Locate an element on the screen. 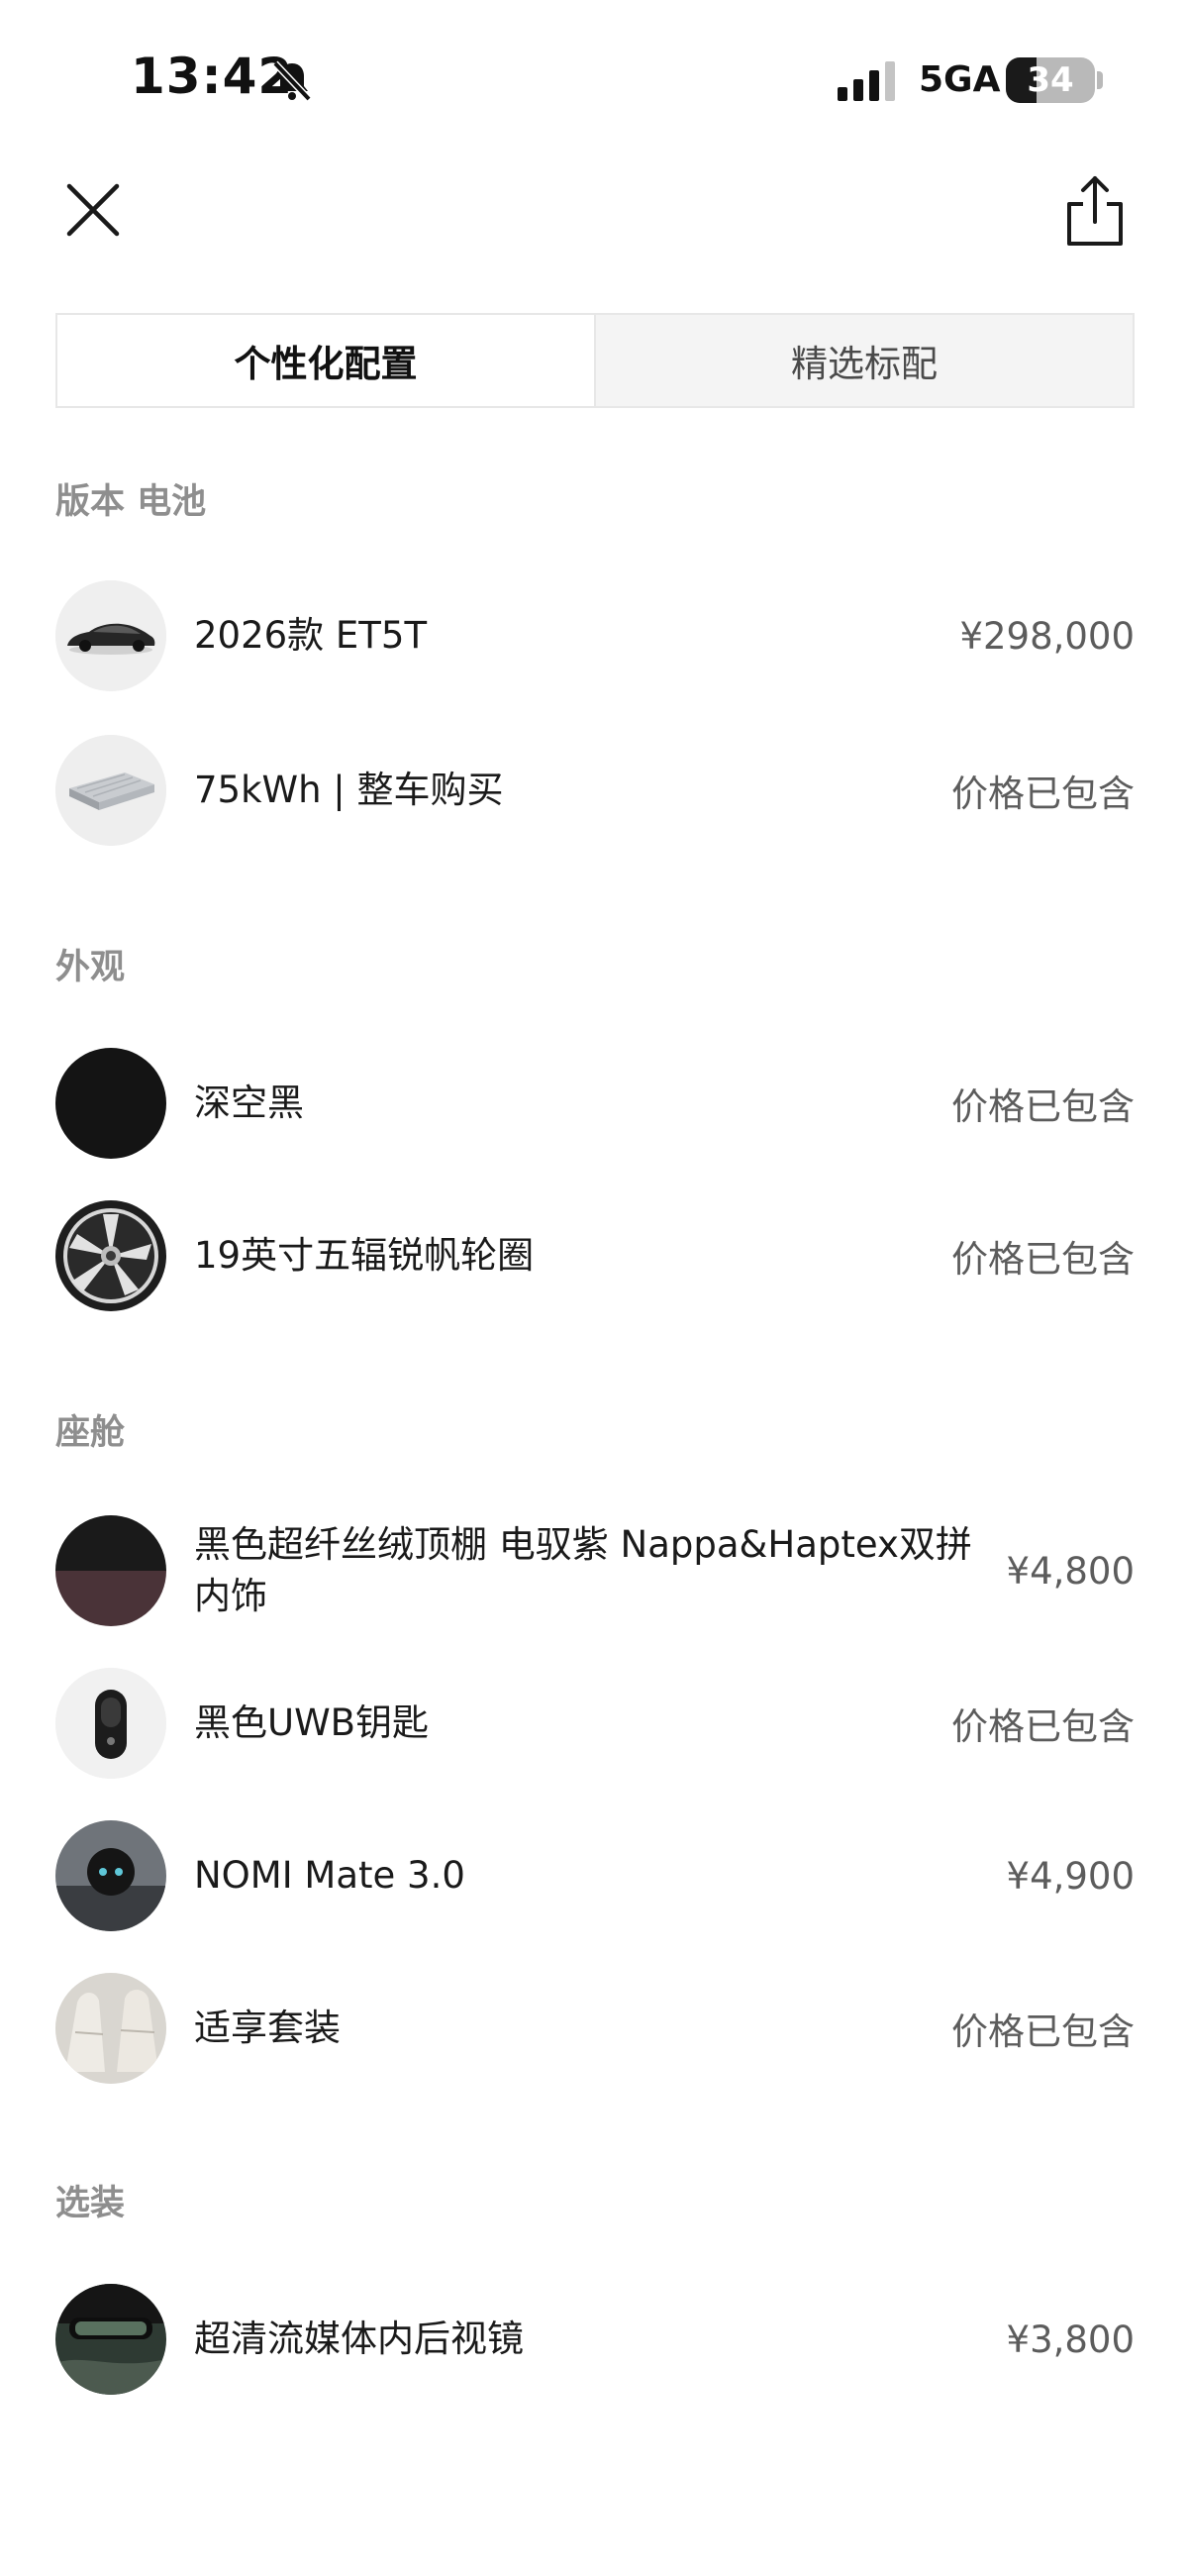 This screenshot has width=1188, height=2576. list-item-battery: 75kWh | 整车购买 价格已包含 is located at coordinates (595, 790).